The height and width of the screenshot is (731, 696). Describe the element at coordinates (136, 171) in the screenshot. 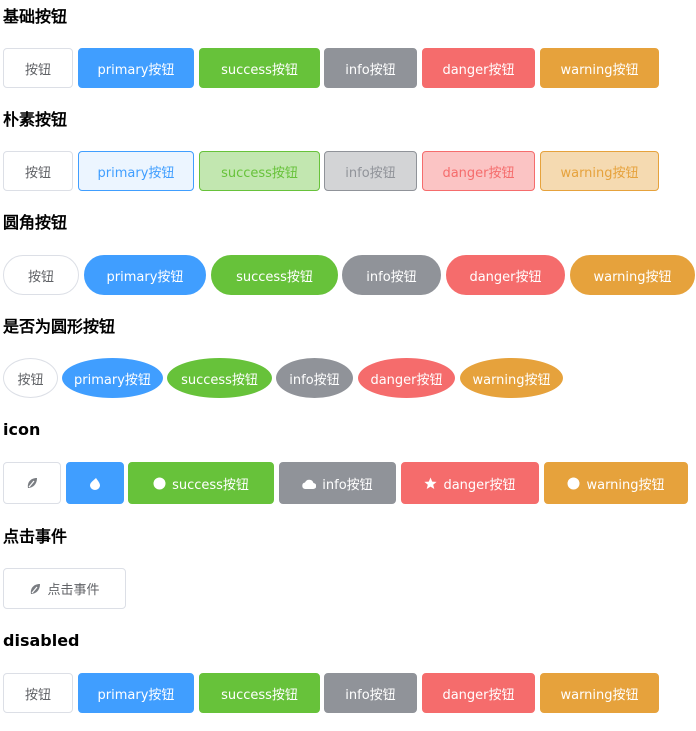

I see `plain-primary-button: primary按钮` at that location.